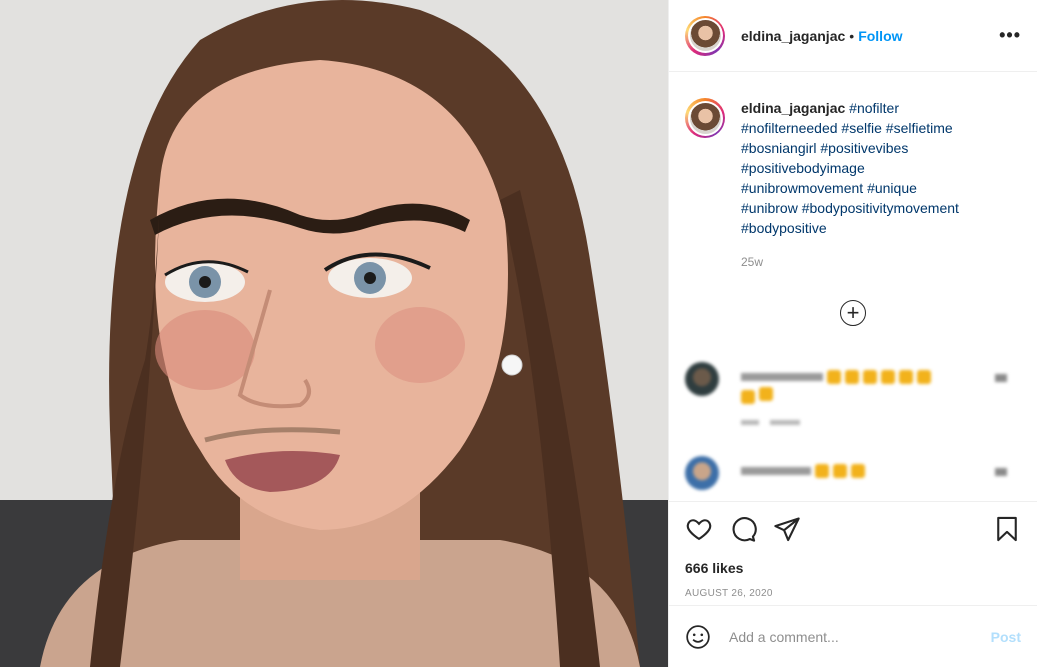  I want to click on add-comment-bar: Post, so click(853, 636).